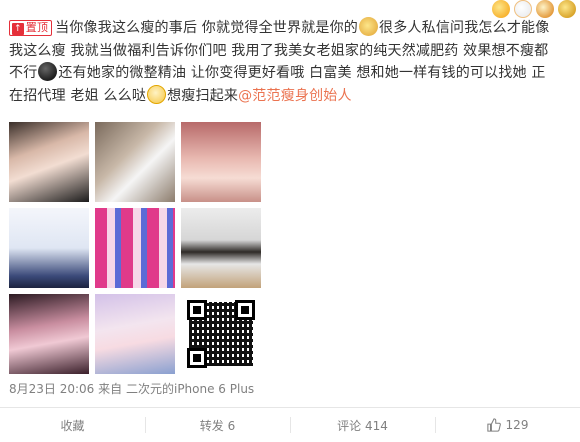 The height and width of the screenshot is (442, 580). What do you see at coordinates (207, 28) in the screenshot?
I see `post-text-part1: 当你像我这么瘦的事后 你就觉得全世界就是你的` at bounding box center [207, 28].